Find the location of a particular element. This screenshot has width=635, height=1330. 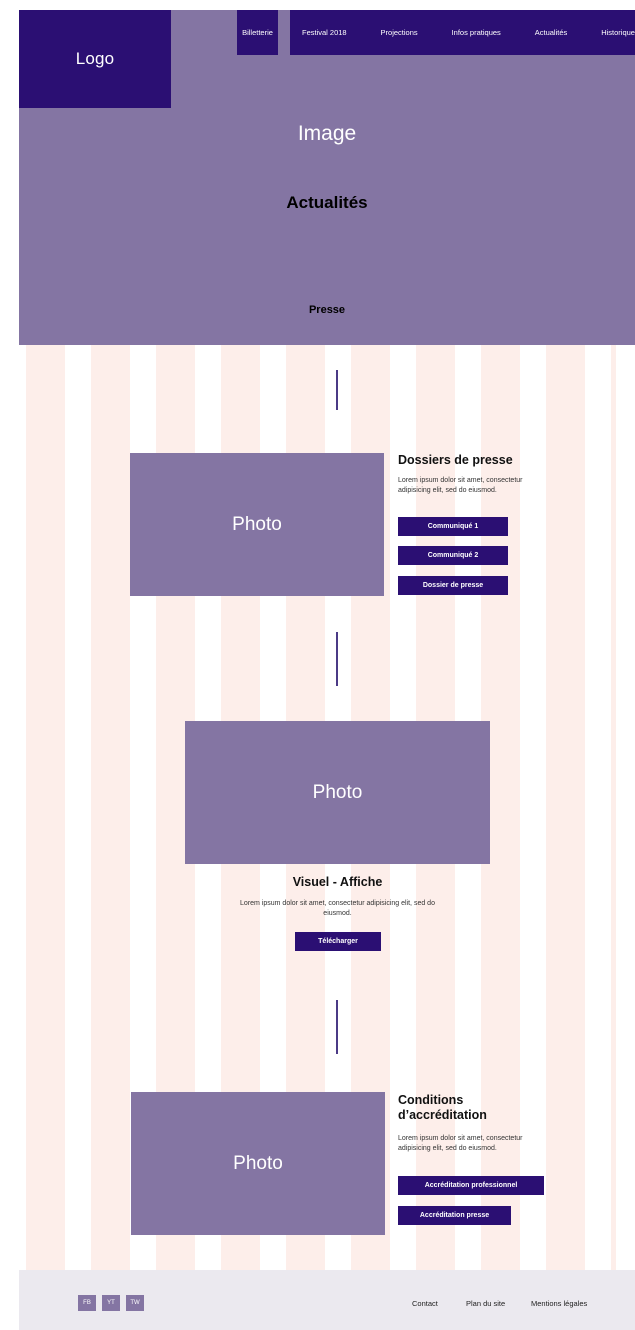

accreditation-professionnel-button: Accréditation professionnel is located at coordinates (471, 1185).